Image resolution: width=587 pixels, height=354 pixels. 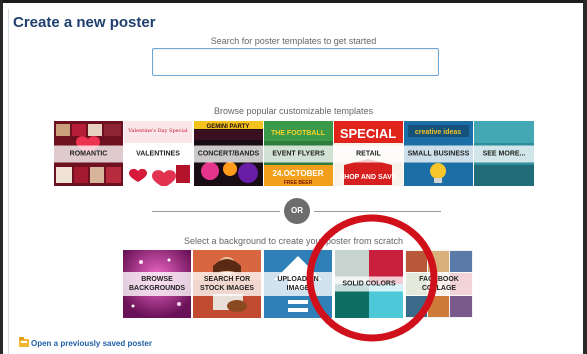 I want to click on templates-caption: Browse popular customizable templates, so click(x=293, y=111).